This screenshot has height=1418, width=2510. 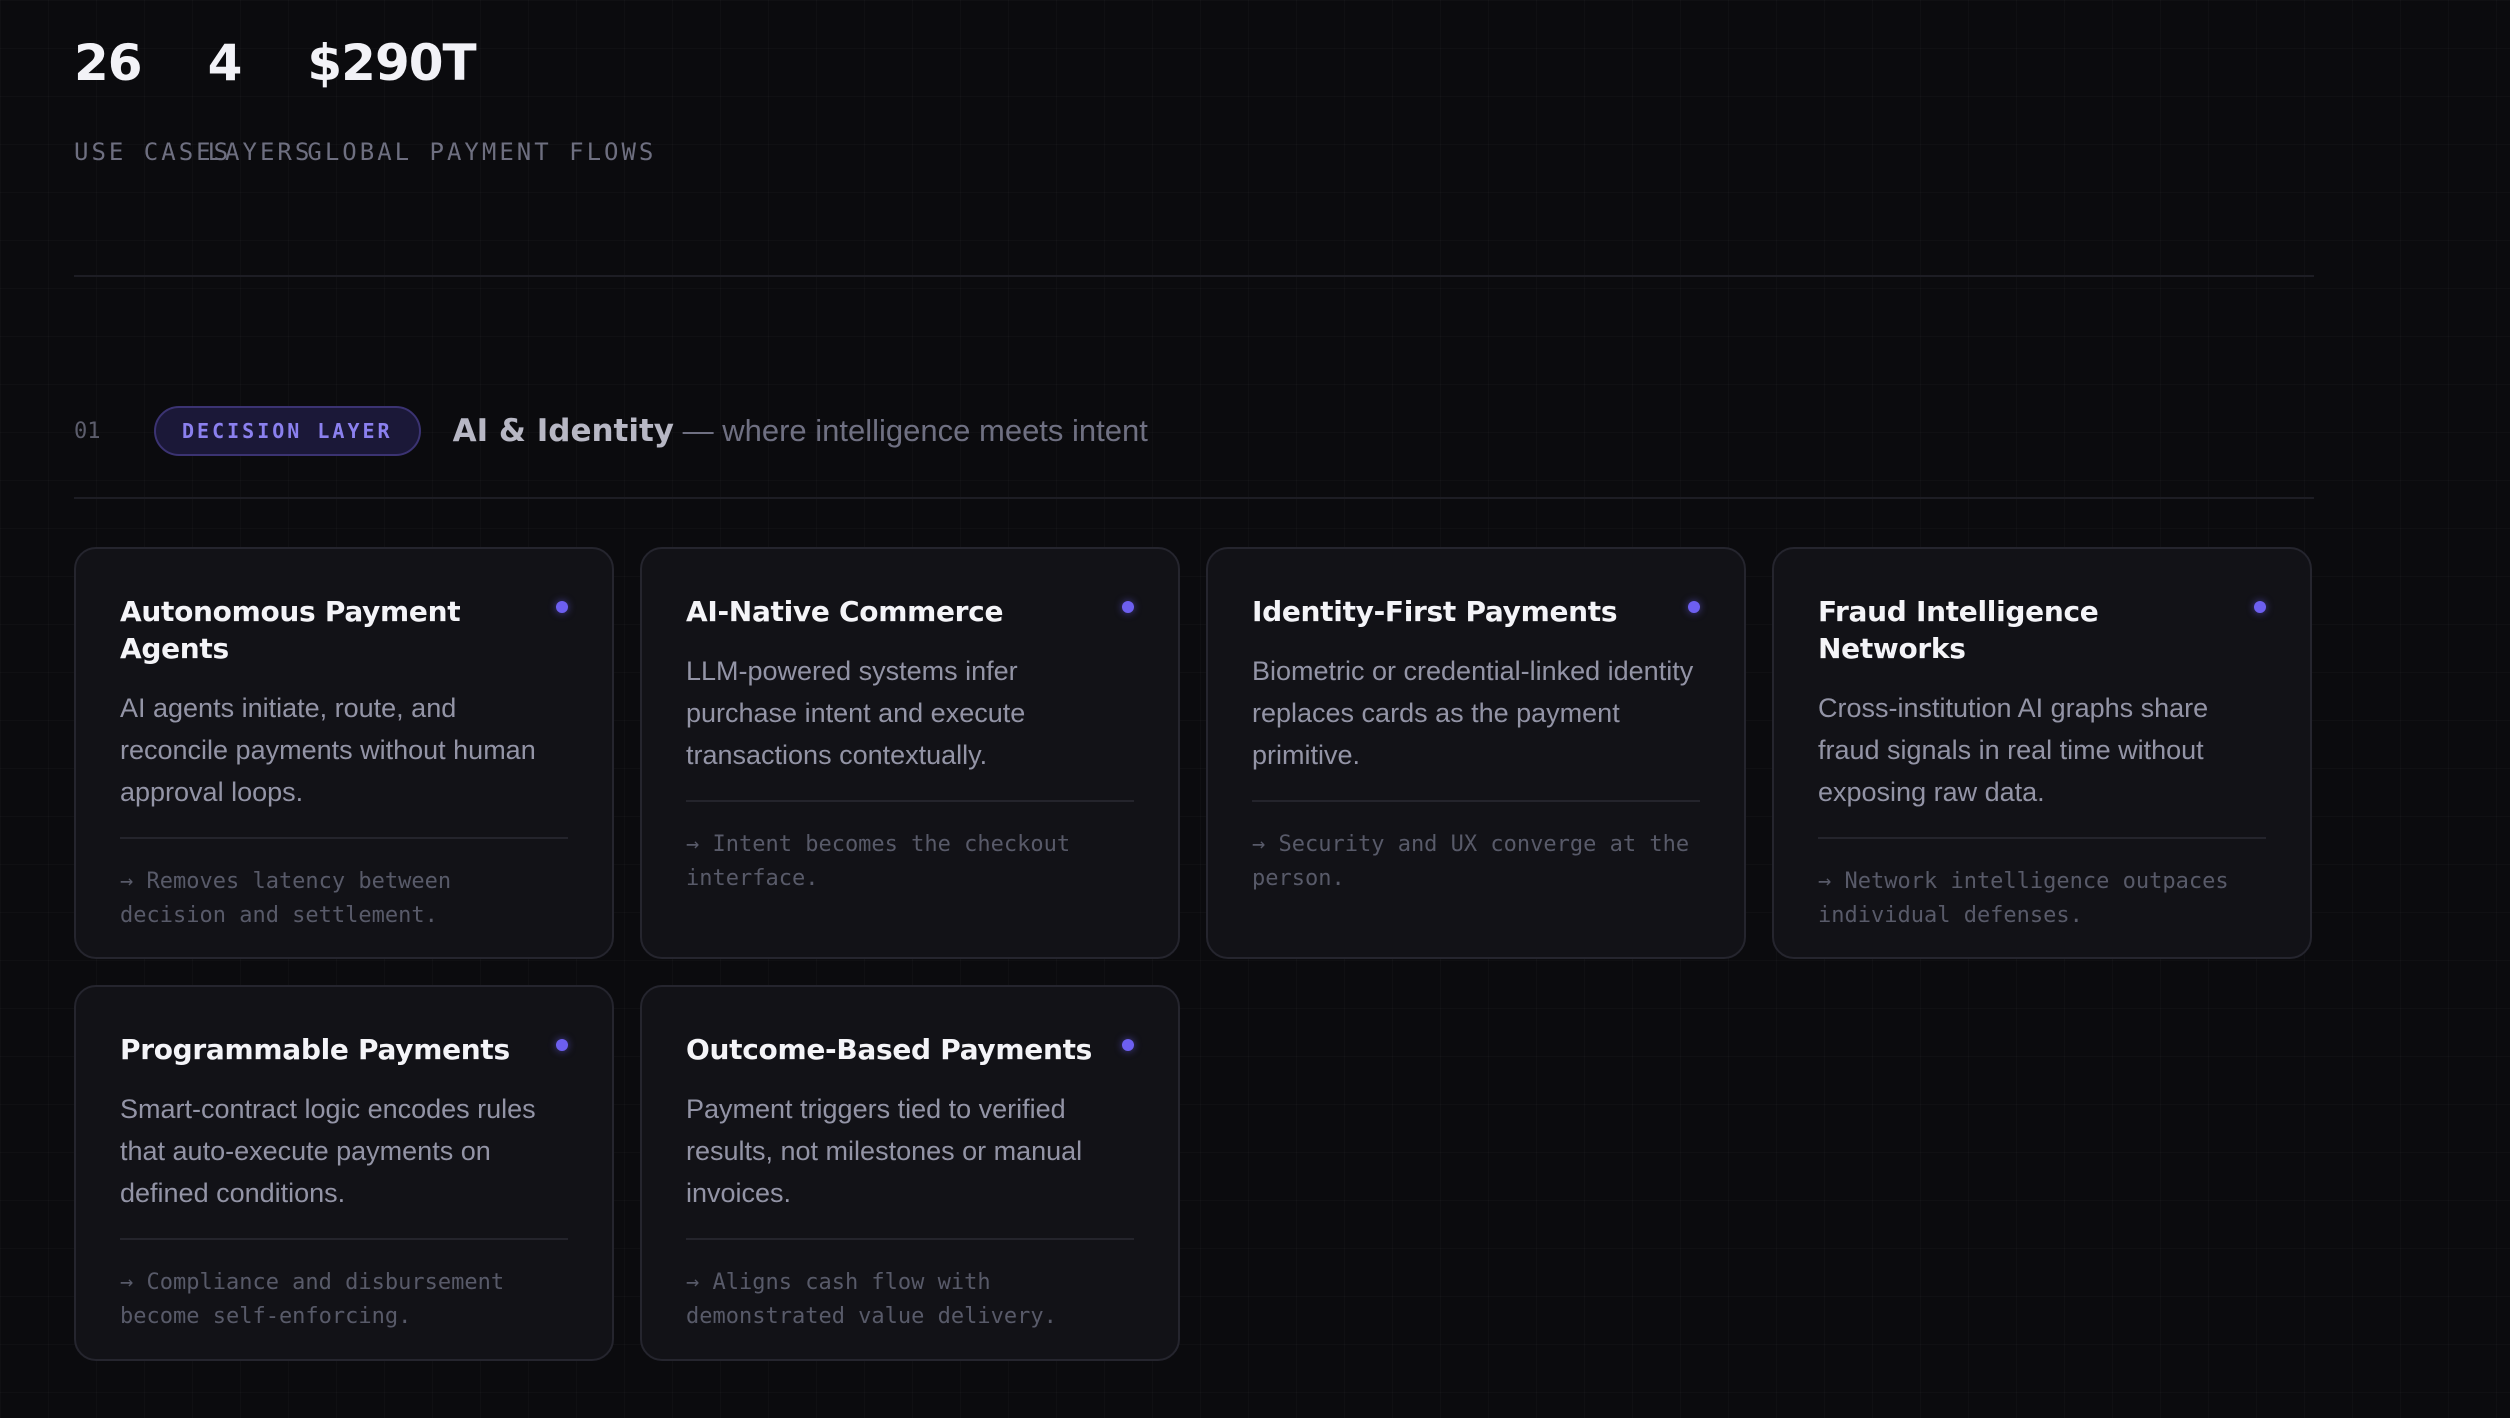 I want to click on stat-value: 26, so click(x=108, y=63).